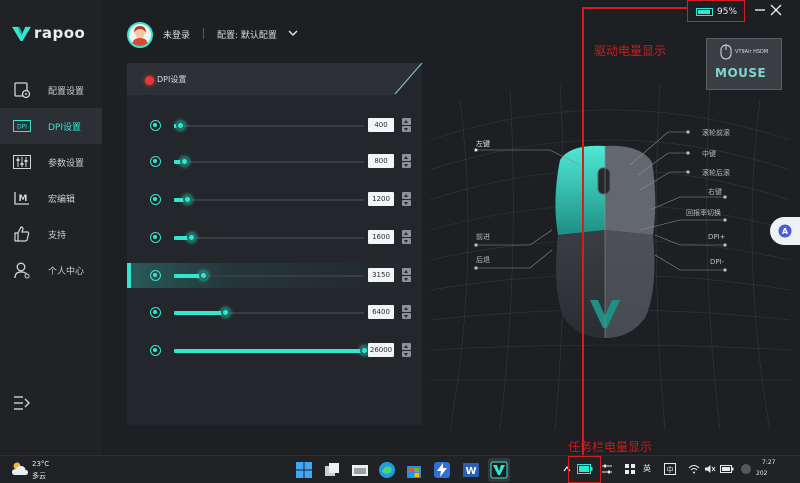 The width and height of the screenshot is (800, 483). What do you see at coordinates (630, 469) in the screenshot?
I see `grid-app-icon` at bounding box center [630, 469].